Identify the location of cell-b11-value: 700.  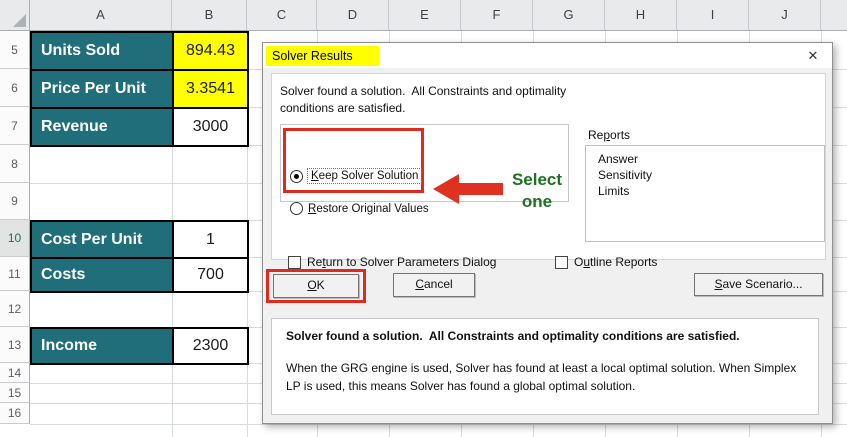
(210, 275).